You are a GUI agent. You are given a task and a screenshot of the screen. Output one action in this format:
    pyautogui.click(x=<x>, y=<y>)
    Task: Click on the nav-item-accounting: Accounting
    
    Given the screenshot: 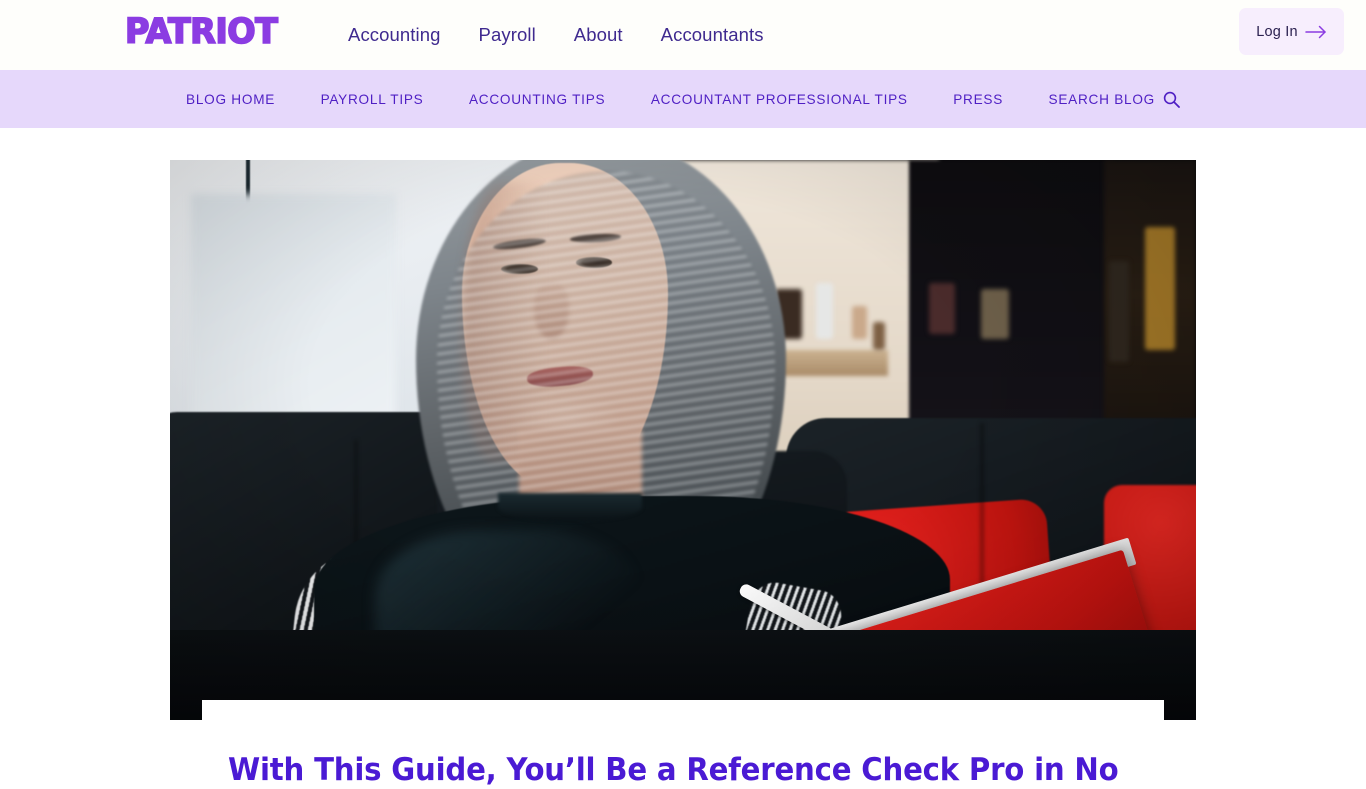 What is the action you would take?
    pyautogui.click(x=394, y=35)
    